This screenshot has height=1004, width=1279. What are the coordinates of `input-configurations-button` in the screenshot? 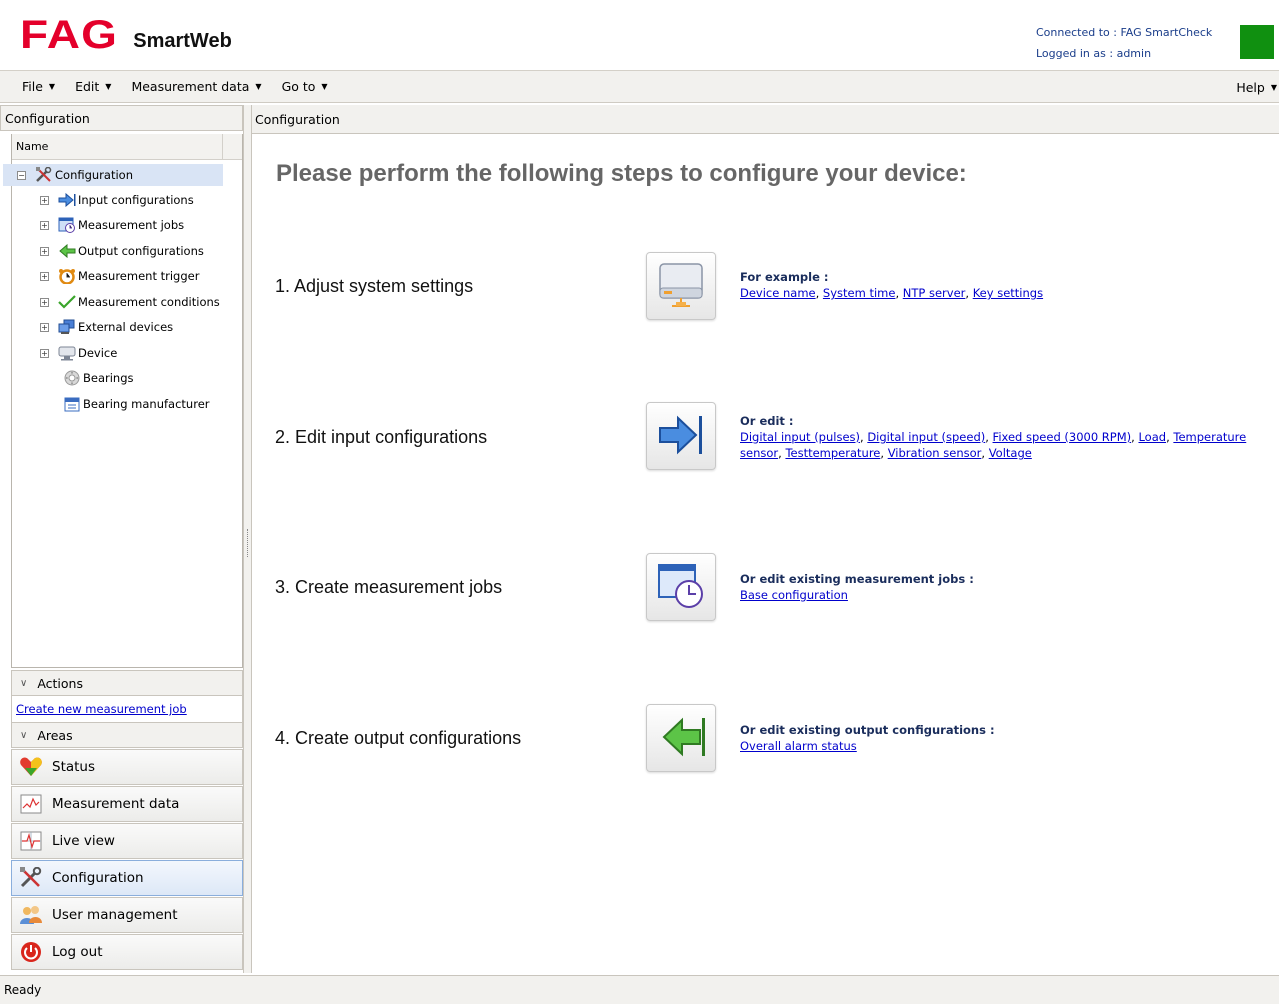 It's located at (681, 436).